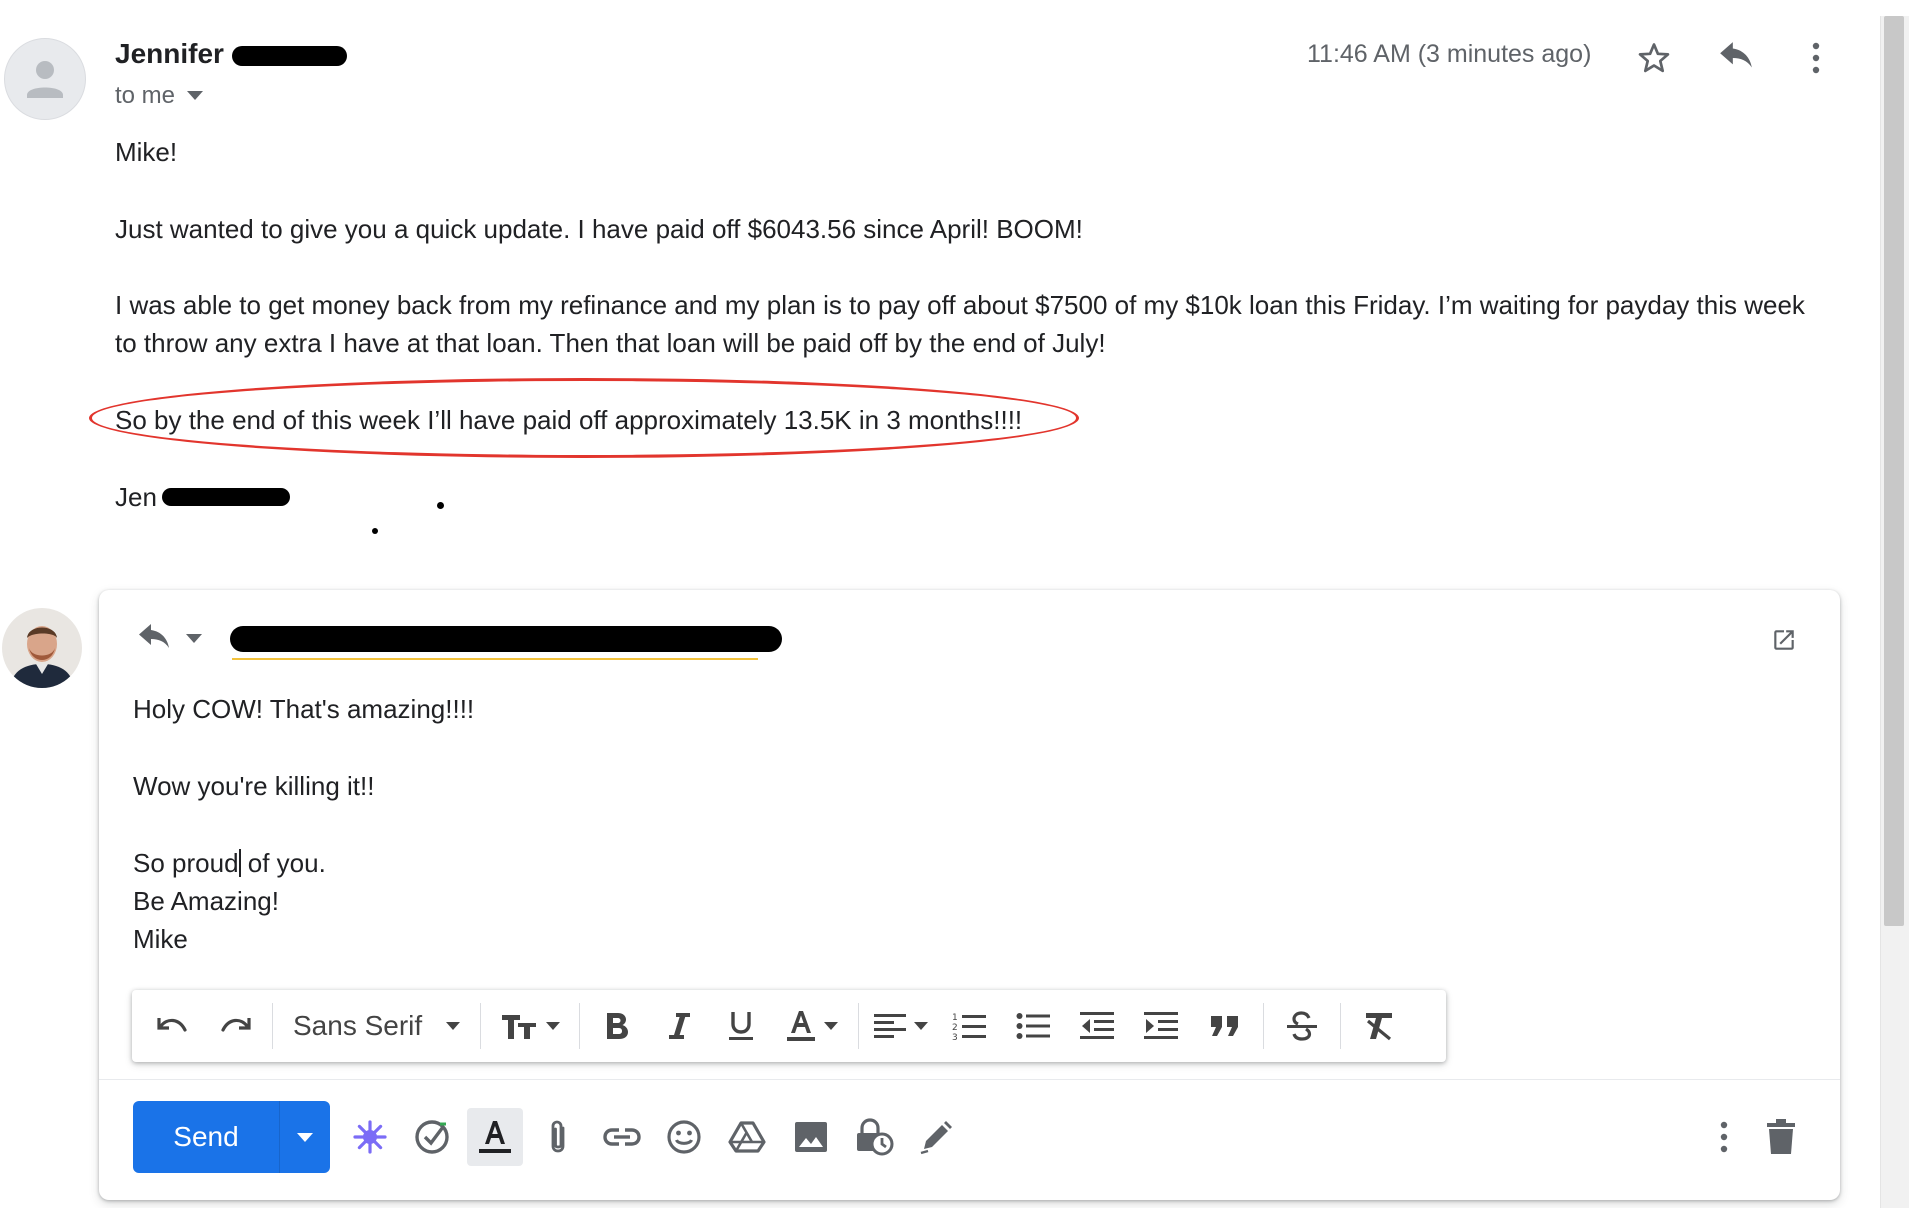  I want to click on more-options-button, so click(1816, 58).